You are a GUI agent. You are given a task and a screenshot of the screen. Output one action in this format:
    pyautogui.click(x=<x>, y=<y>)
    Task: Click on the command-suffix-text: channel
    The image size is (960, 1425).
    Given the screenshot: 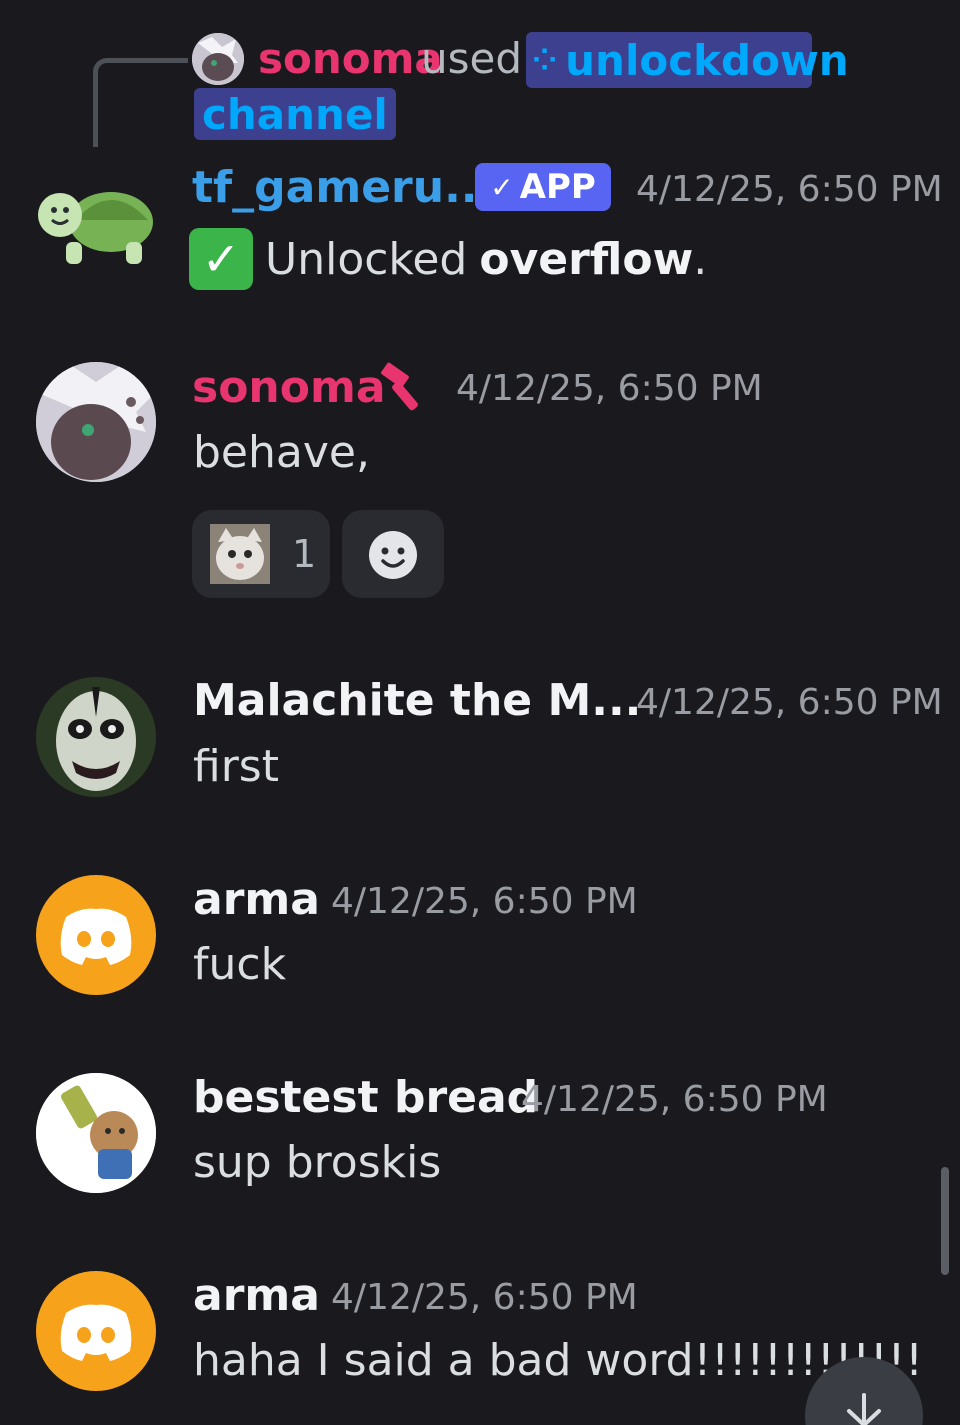 What is the action you would take?
    pyautogui.click(x=295, y=114)
    